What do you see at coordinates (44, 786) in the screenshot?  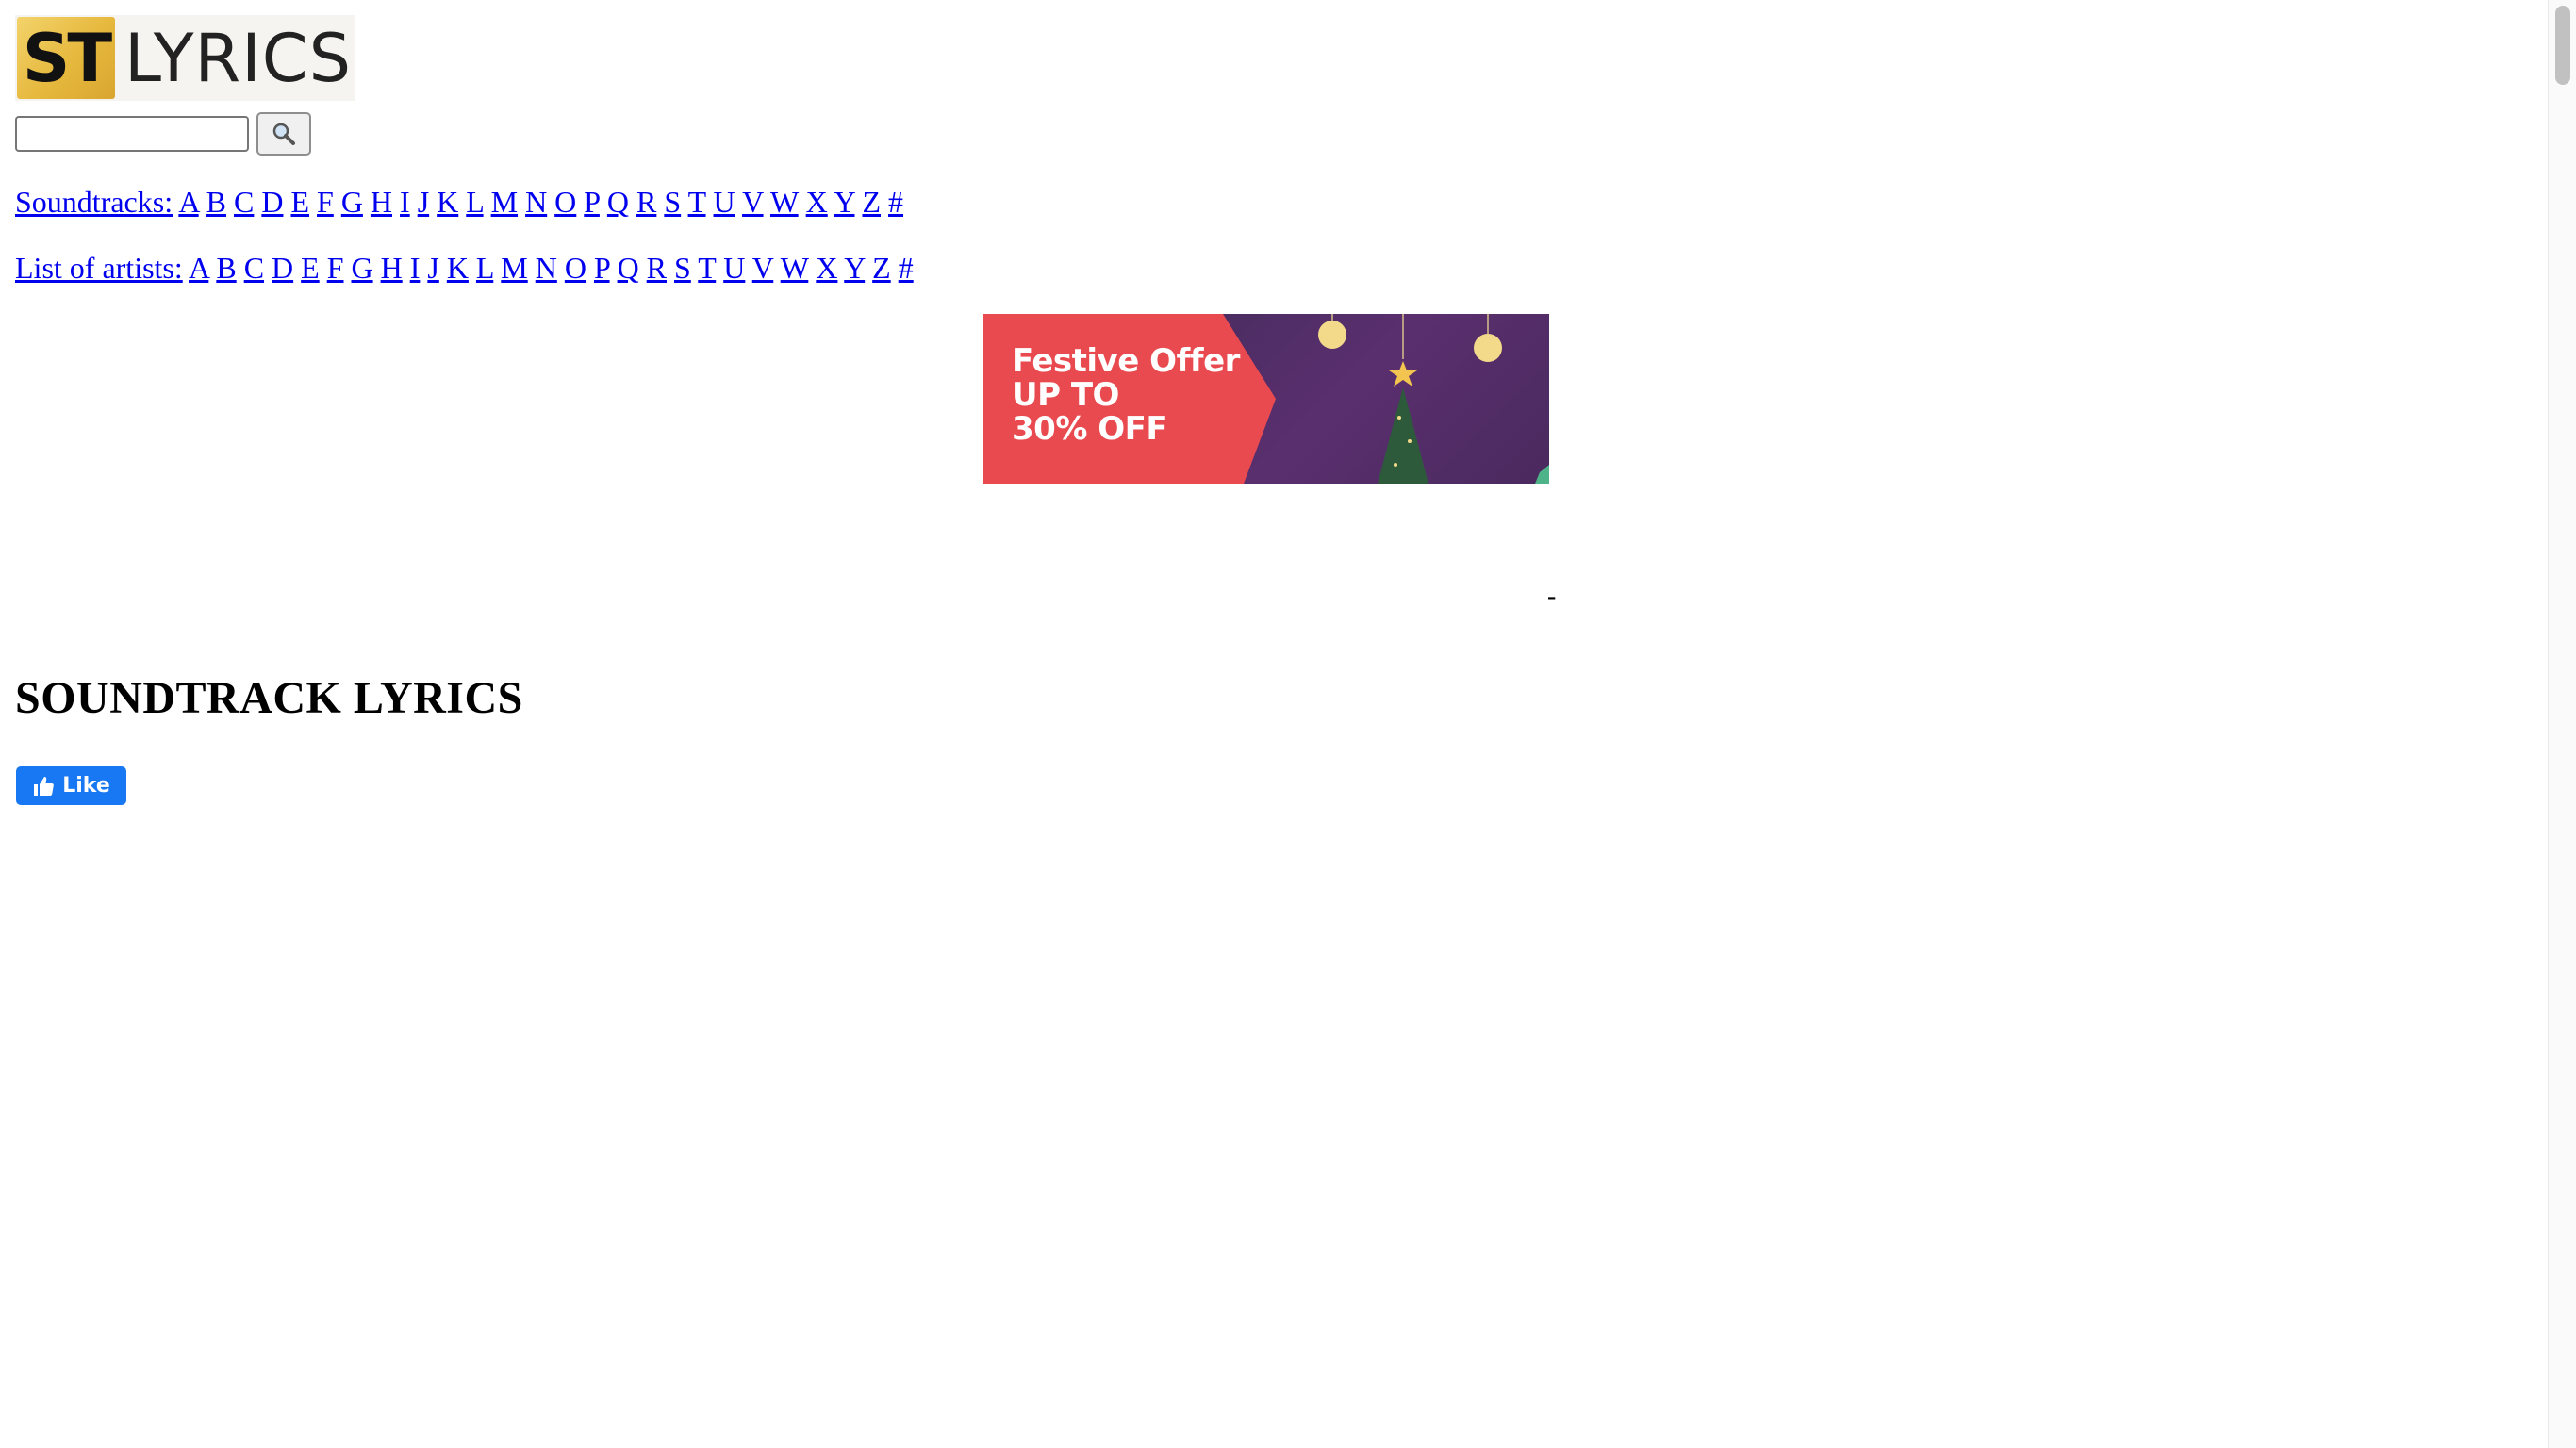 I see `thumbs-up-icon` at bounding box center [44, 786].